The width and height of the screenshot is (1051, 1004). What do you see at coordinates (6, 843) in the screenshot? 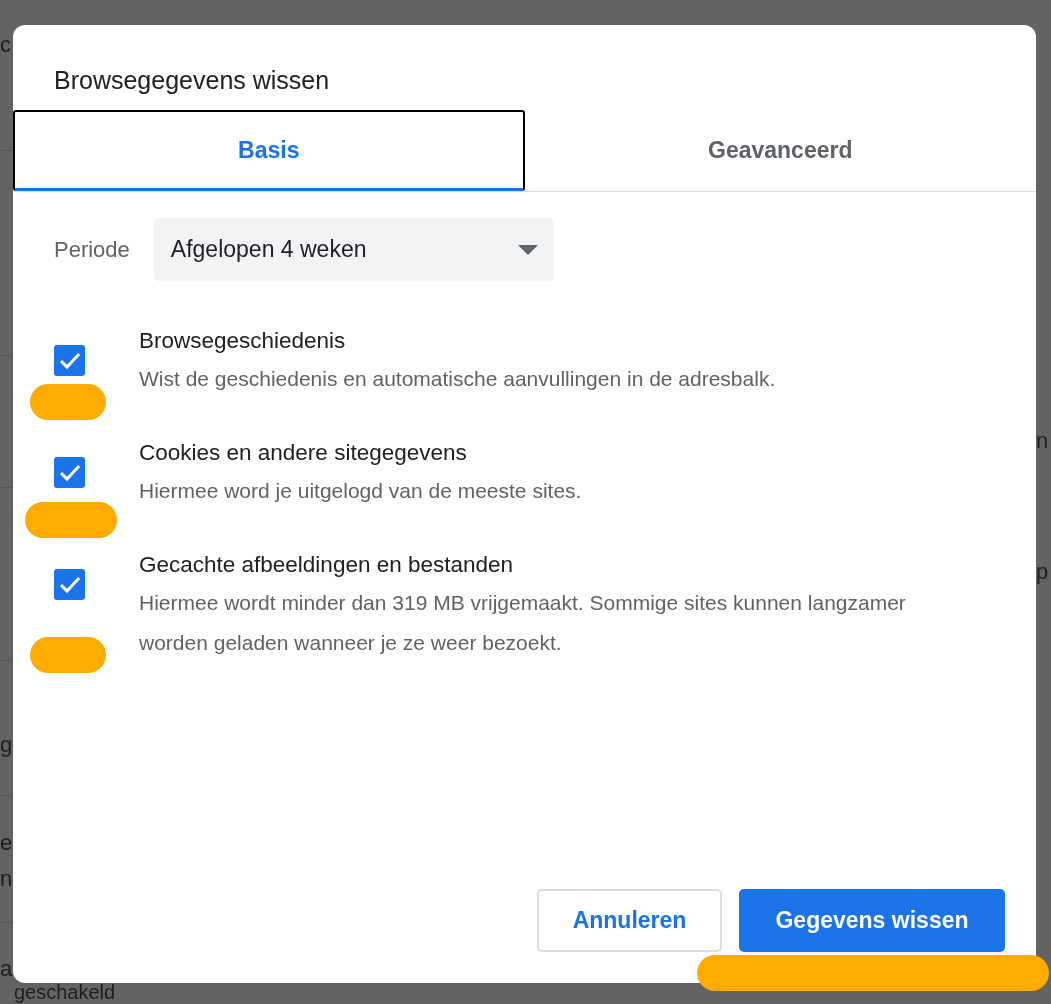
I see `background-text: e` at bounding box center [6, 843].